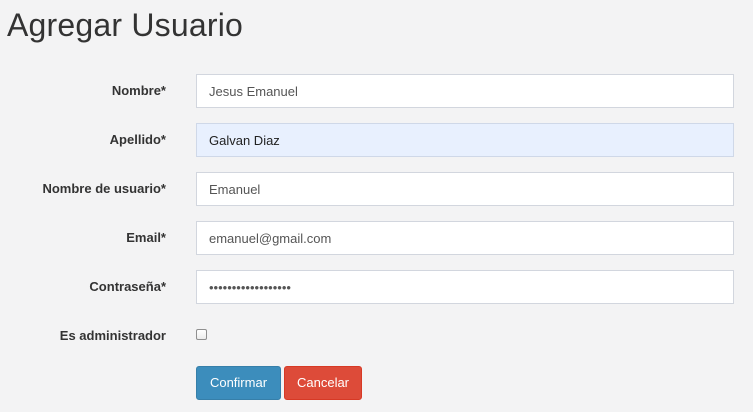  I want to click on nombre-label: Nombre*, so click(138, 90).